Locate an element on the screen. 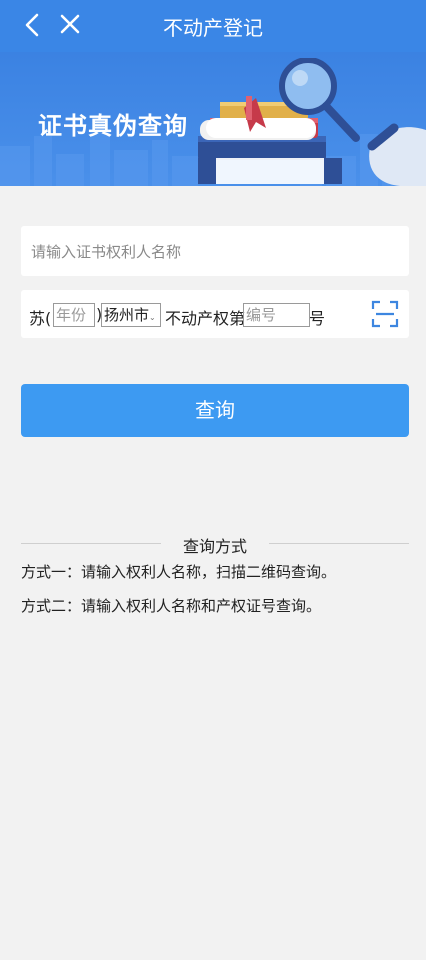 This screenshot has width=426, height=960. cert-number-field: 编号 is located at coordinates (276, 315).